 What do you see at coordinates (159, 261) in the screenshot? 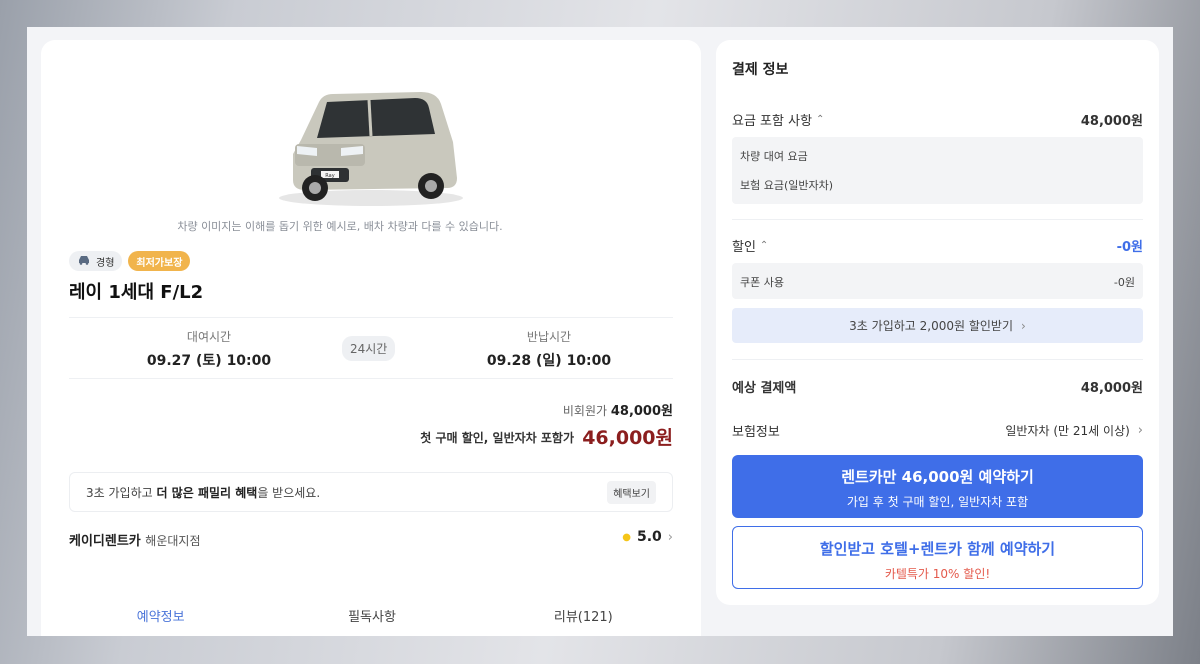
I see `lowest-price-badge: 최저가보장` at bounding box center [159, 261].